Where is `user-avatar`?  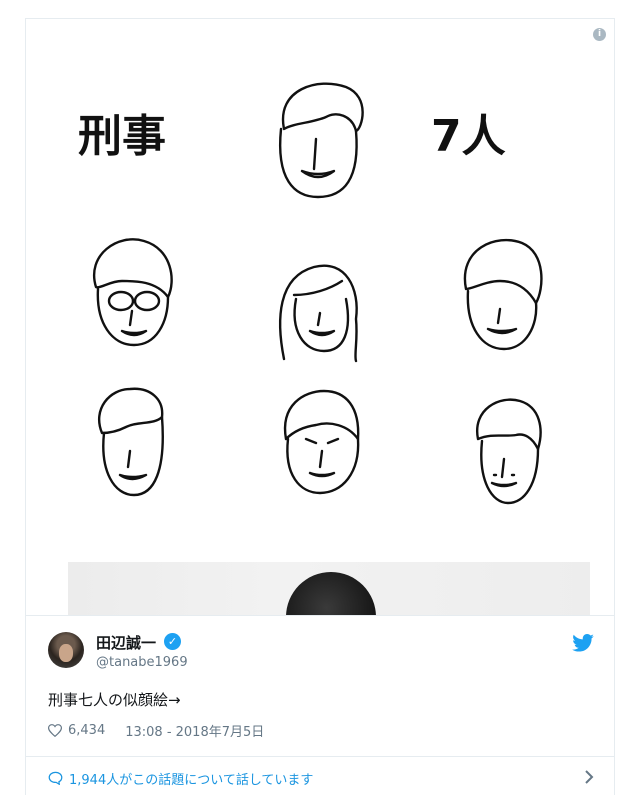 user-avatar is located at coordinates (66, 650).